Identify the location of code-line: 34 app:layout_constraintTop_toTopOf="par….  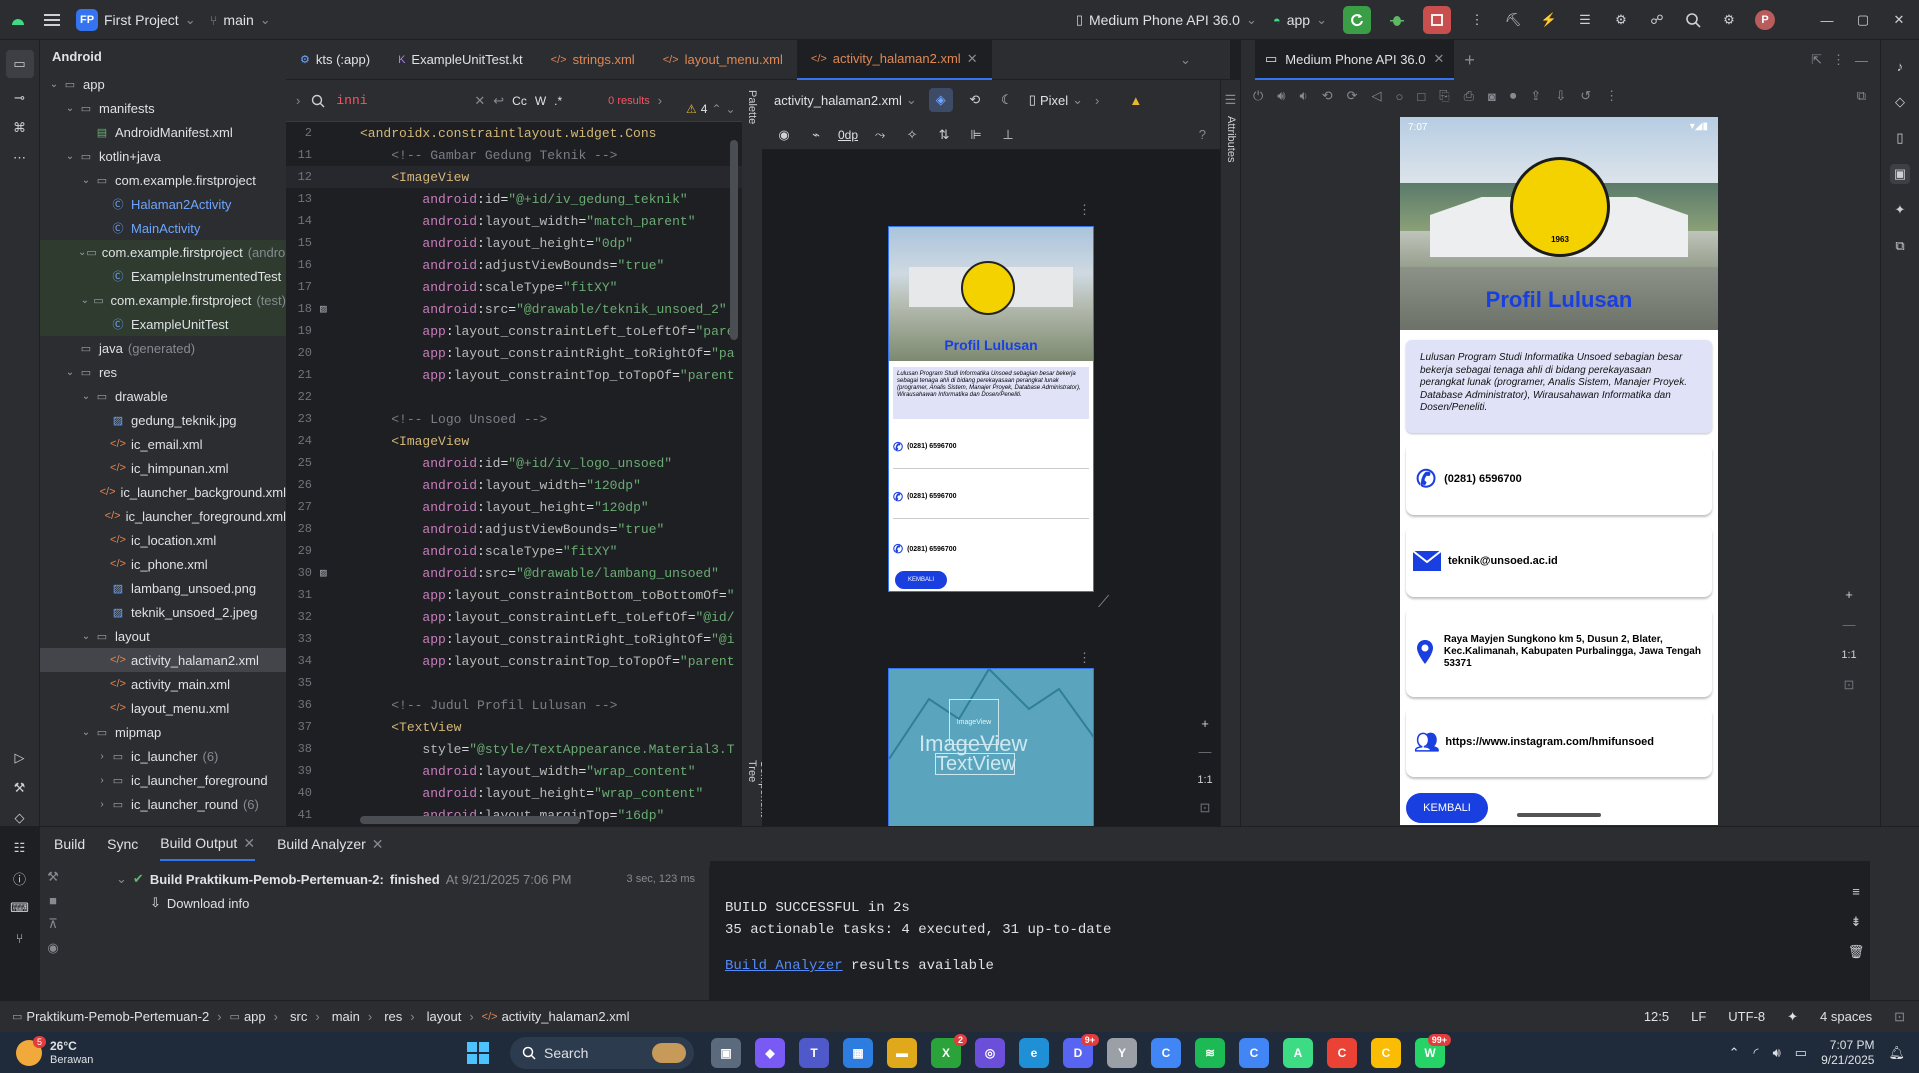
(514, 661).